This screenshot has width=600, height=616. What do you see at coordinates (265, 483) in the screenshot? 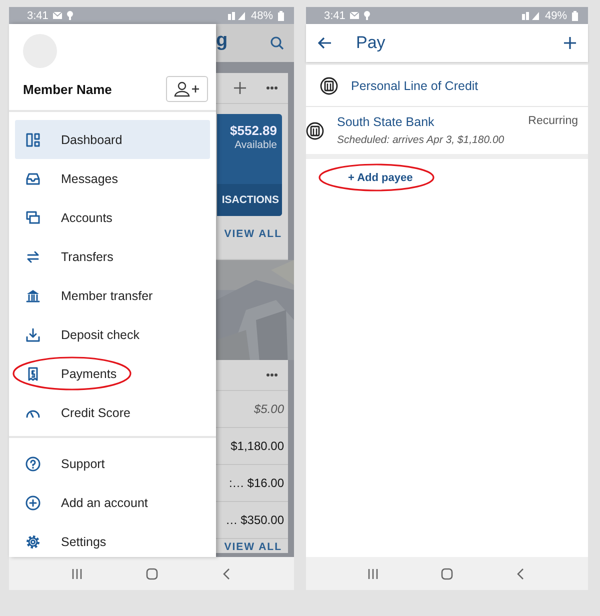
I see `transaction-amount: $16.00` at bounding box center [265, 483].